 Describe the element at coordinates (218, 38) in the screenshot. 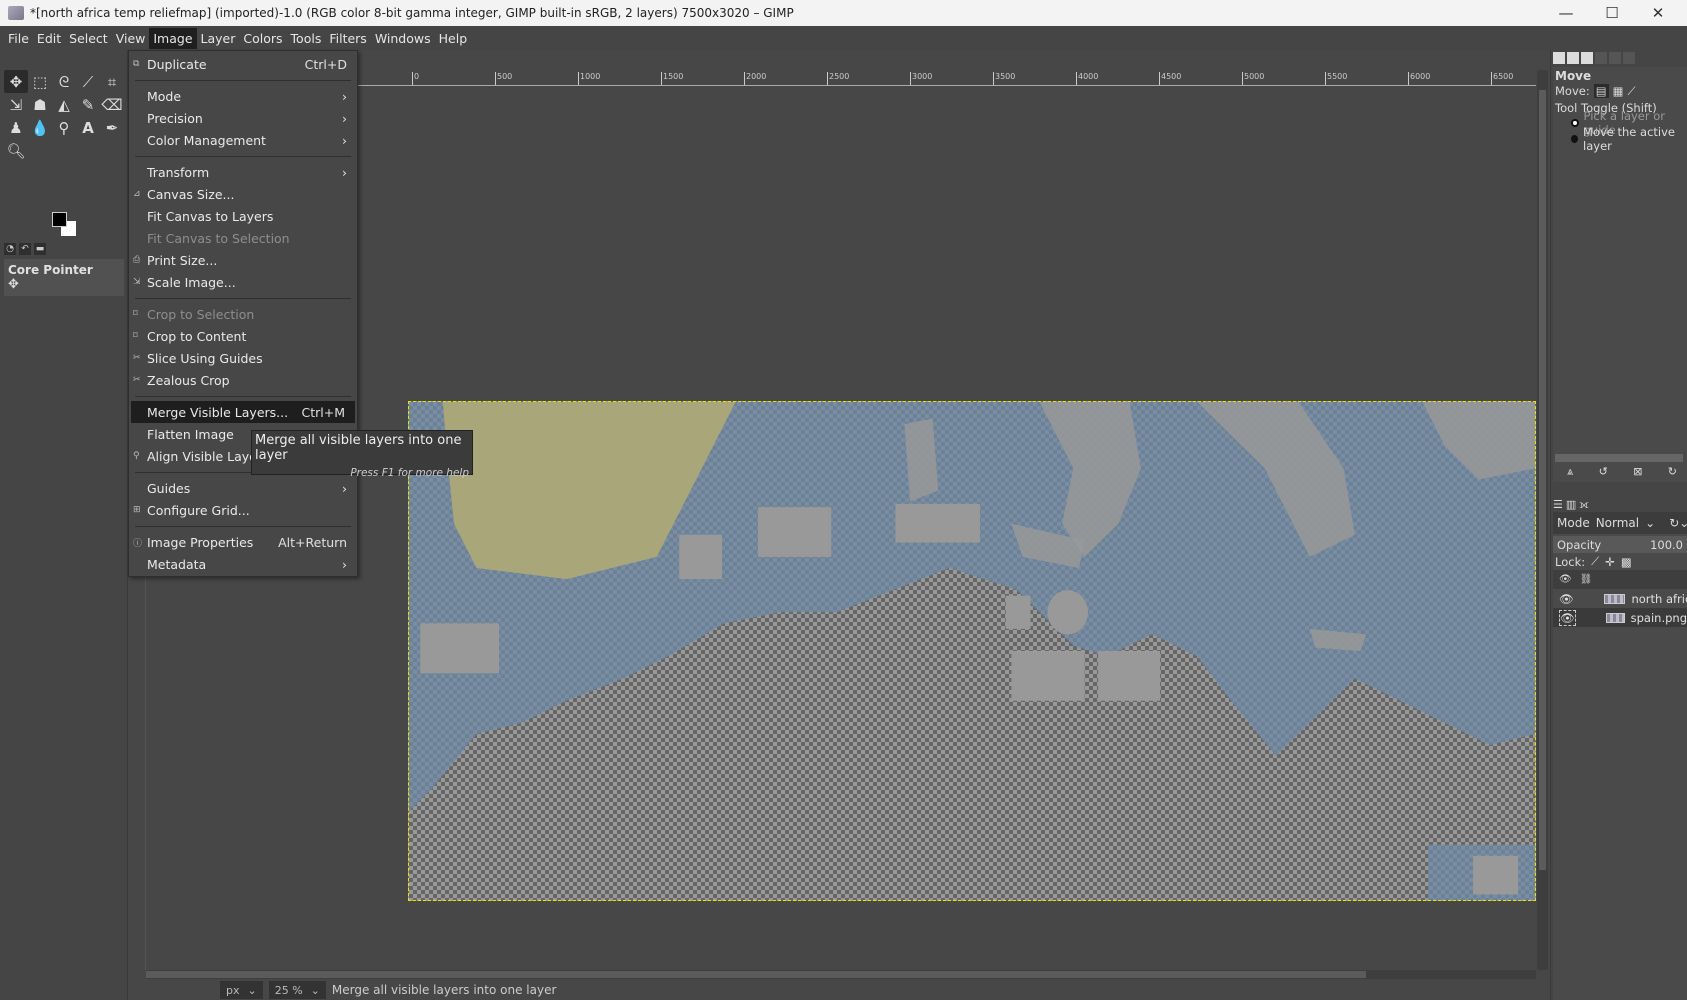

I see `menu-layer: Layer` at that location.